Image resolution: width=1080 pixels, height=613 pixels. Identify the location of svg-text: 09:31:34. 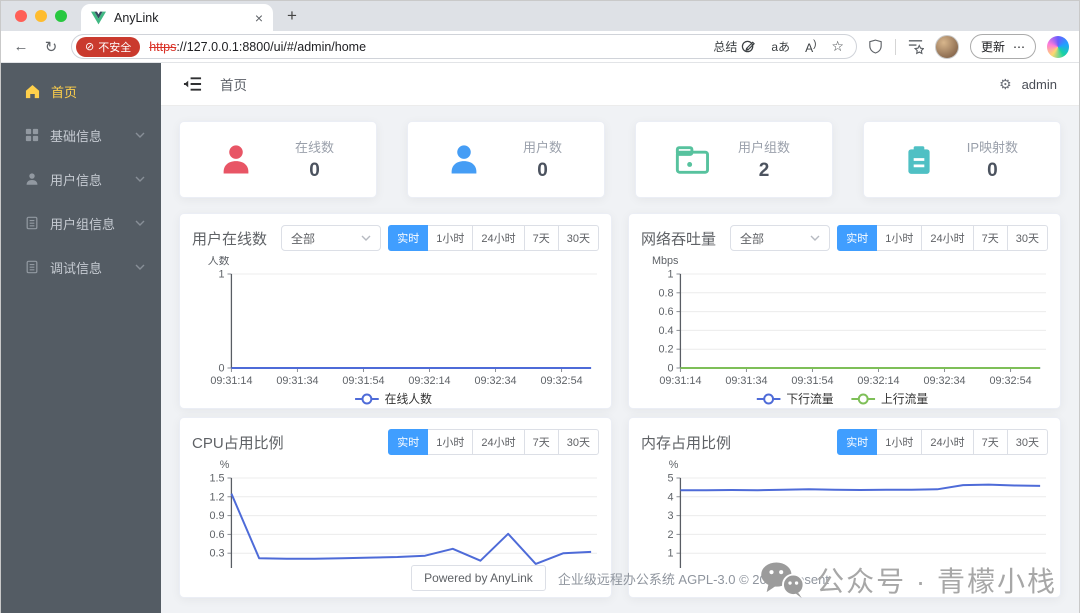
(746, 381).